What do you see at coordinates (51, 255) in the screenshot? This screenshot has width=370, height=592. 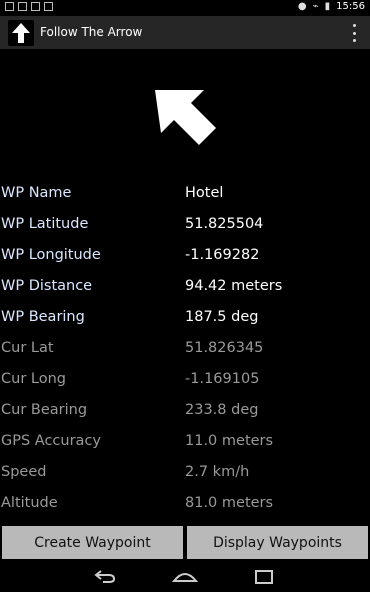 I see `wp-longitude-label: WP Longitude` at bounding box center [51, 255].